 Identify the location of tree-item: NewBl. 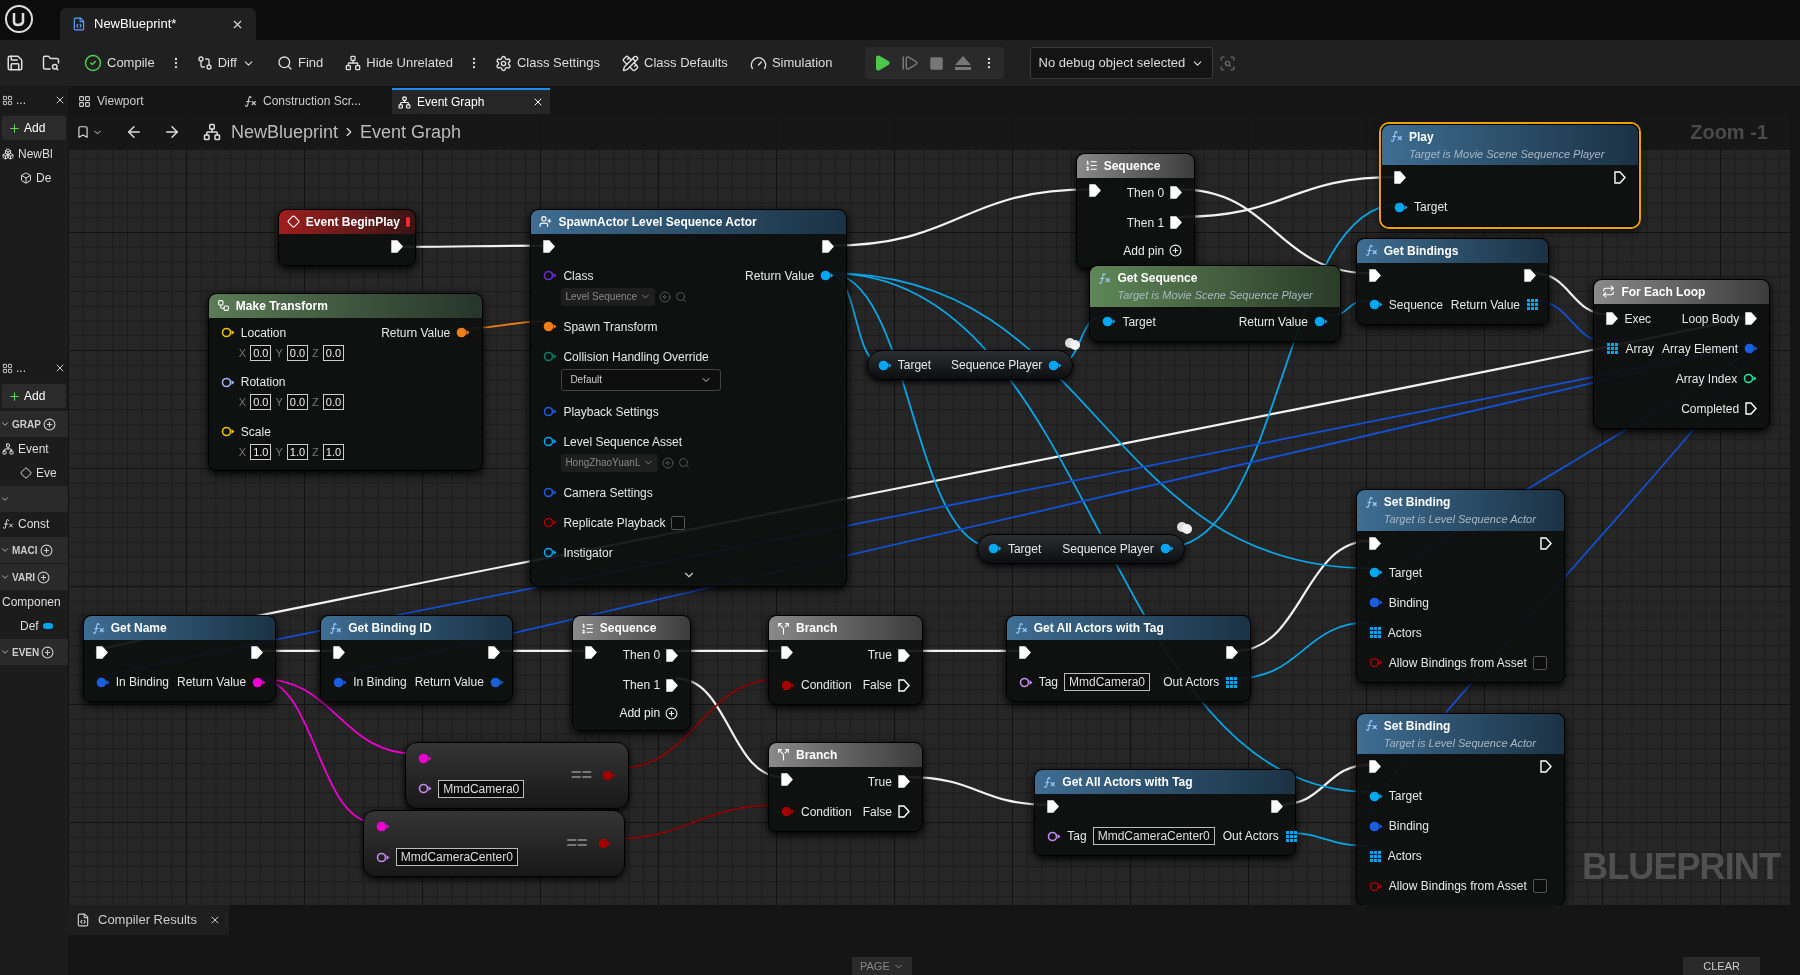
(34, 154).